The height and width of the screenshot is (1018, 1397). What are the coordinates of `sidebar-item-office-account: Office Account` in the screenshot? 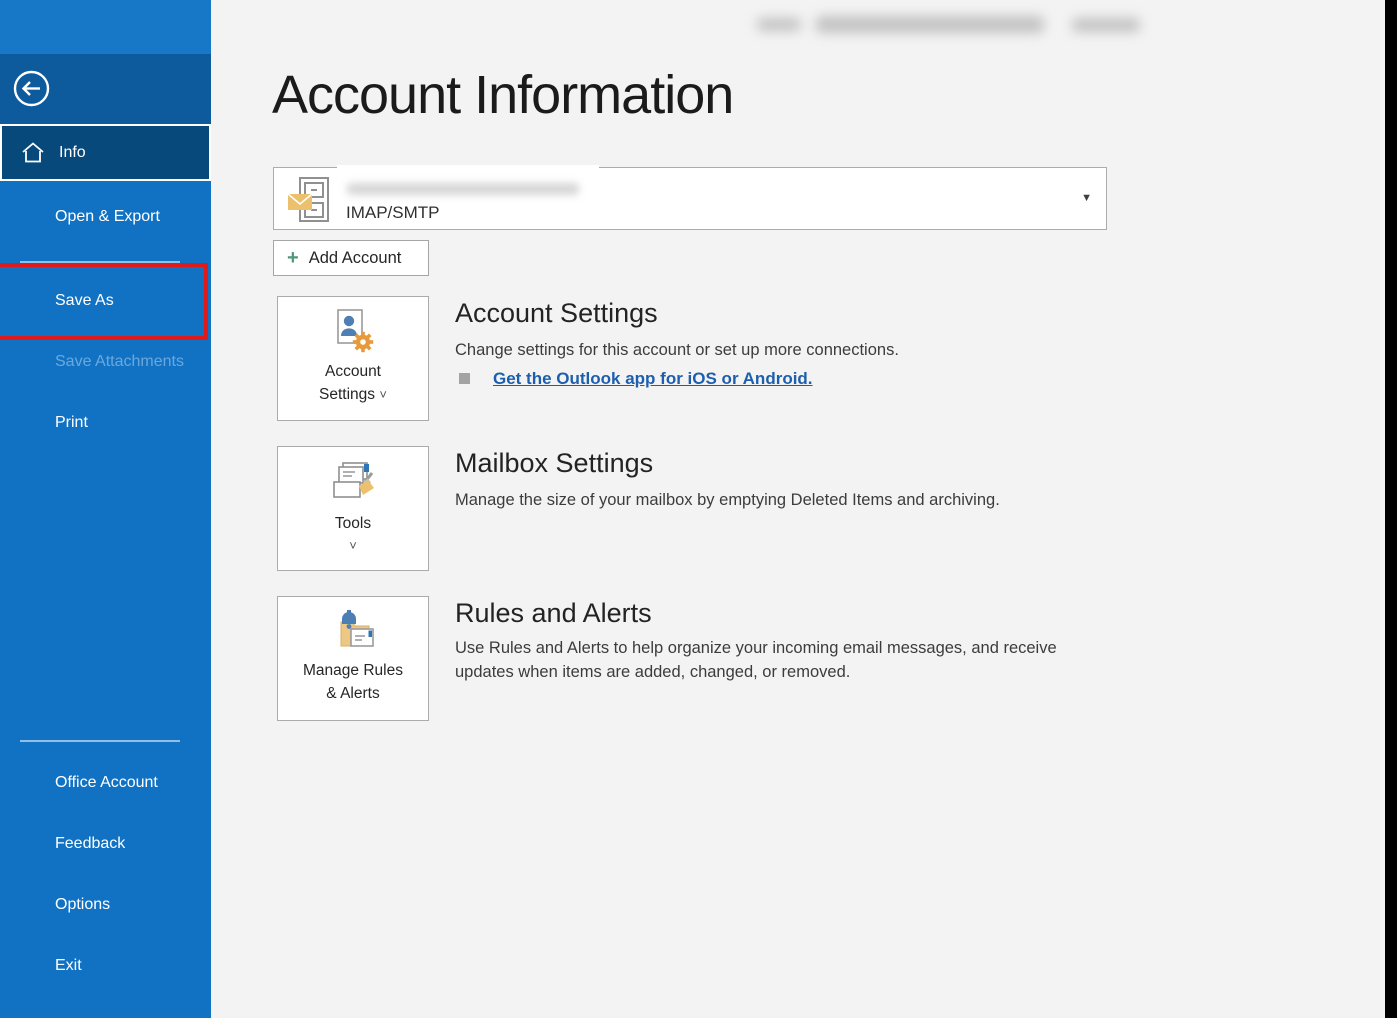 It's located at (106, 783).